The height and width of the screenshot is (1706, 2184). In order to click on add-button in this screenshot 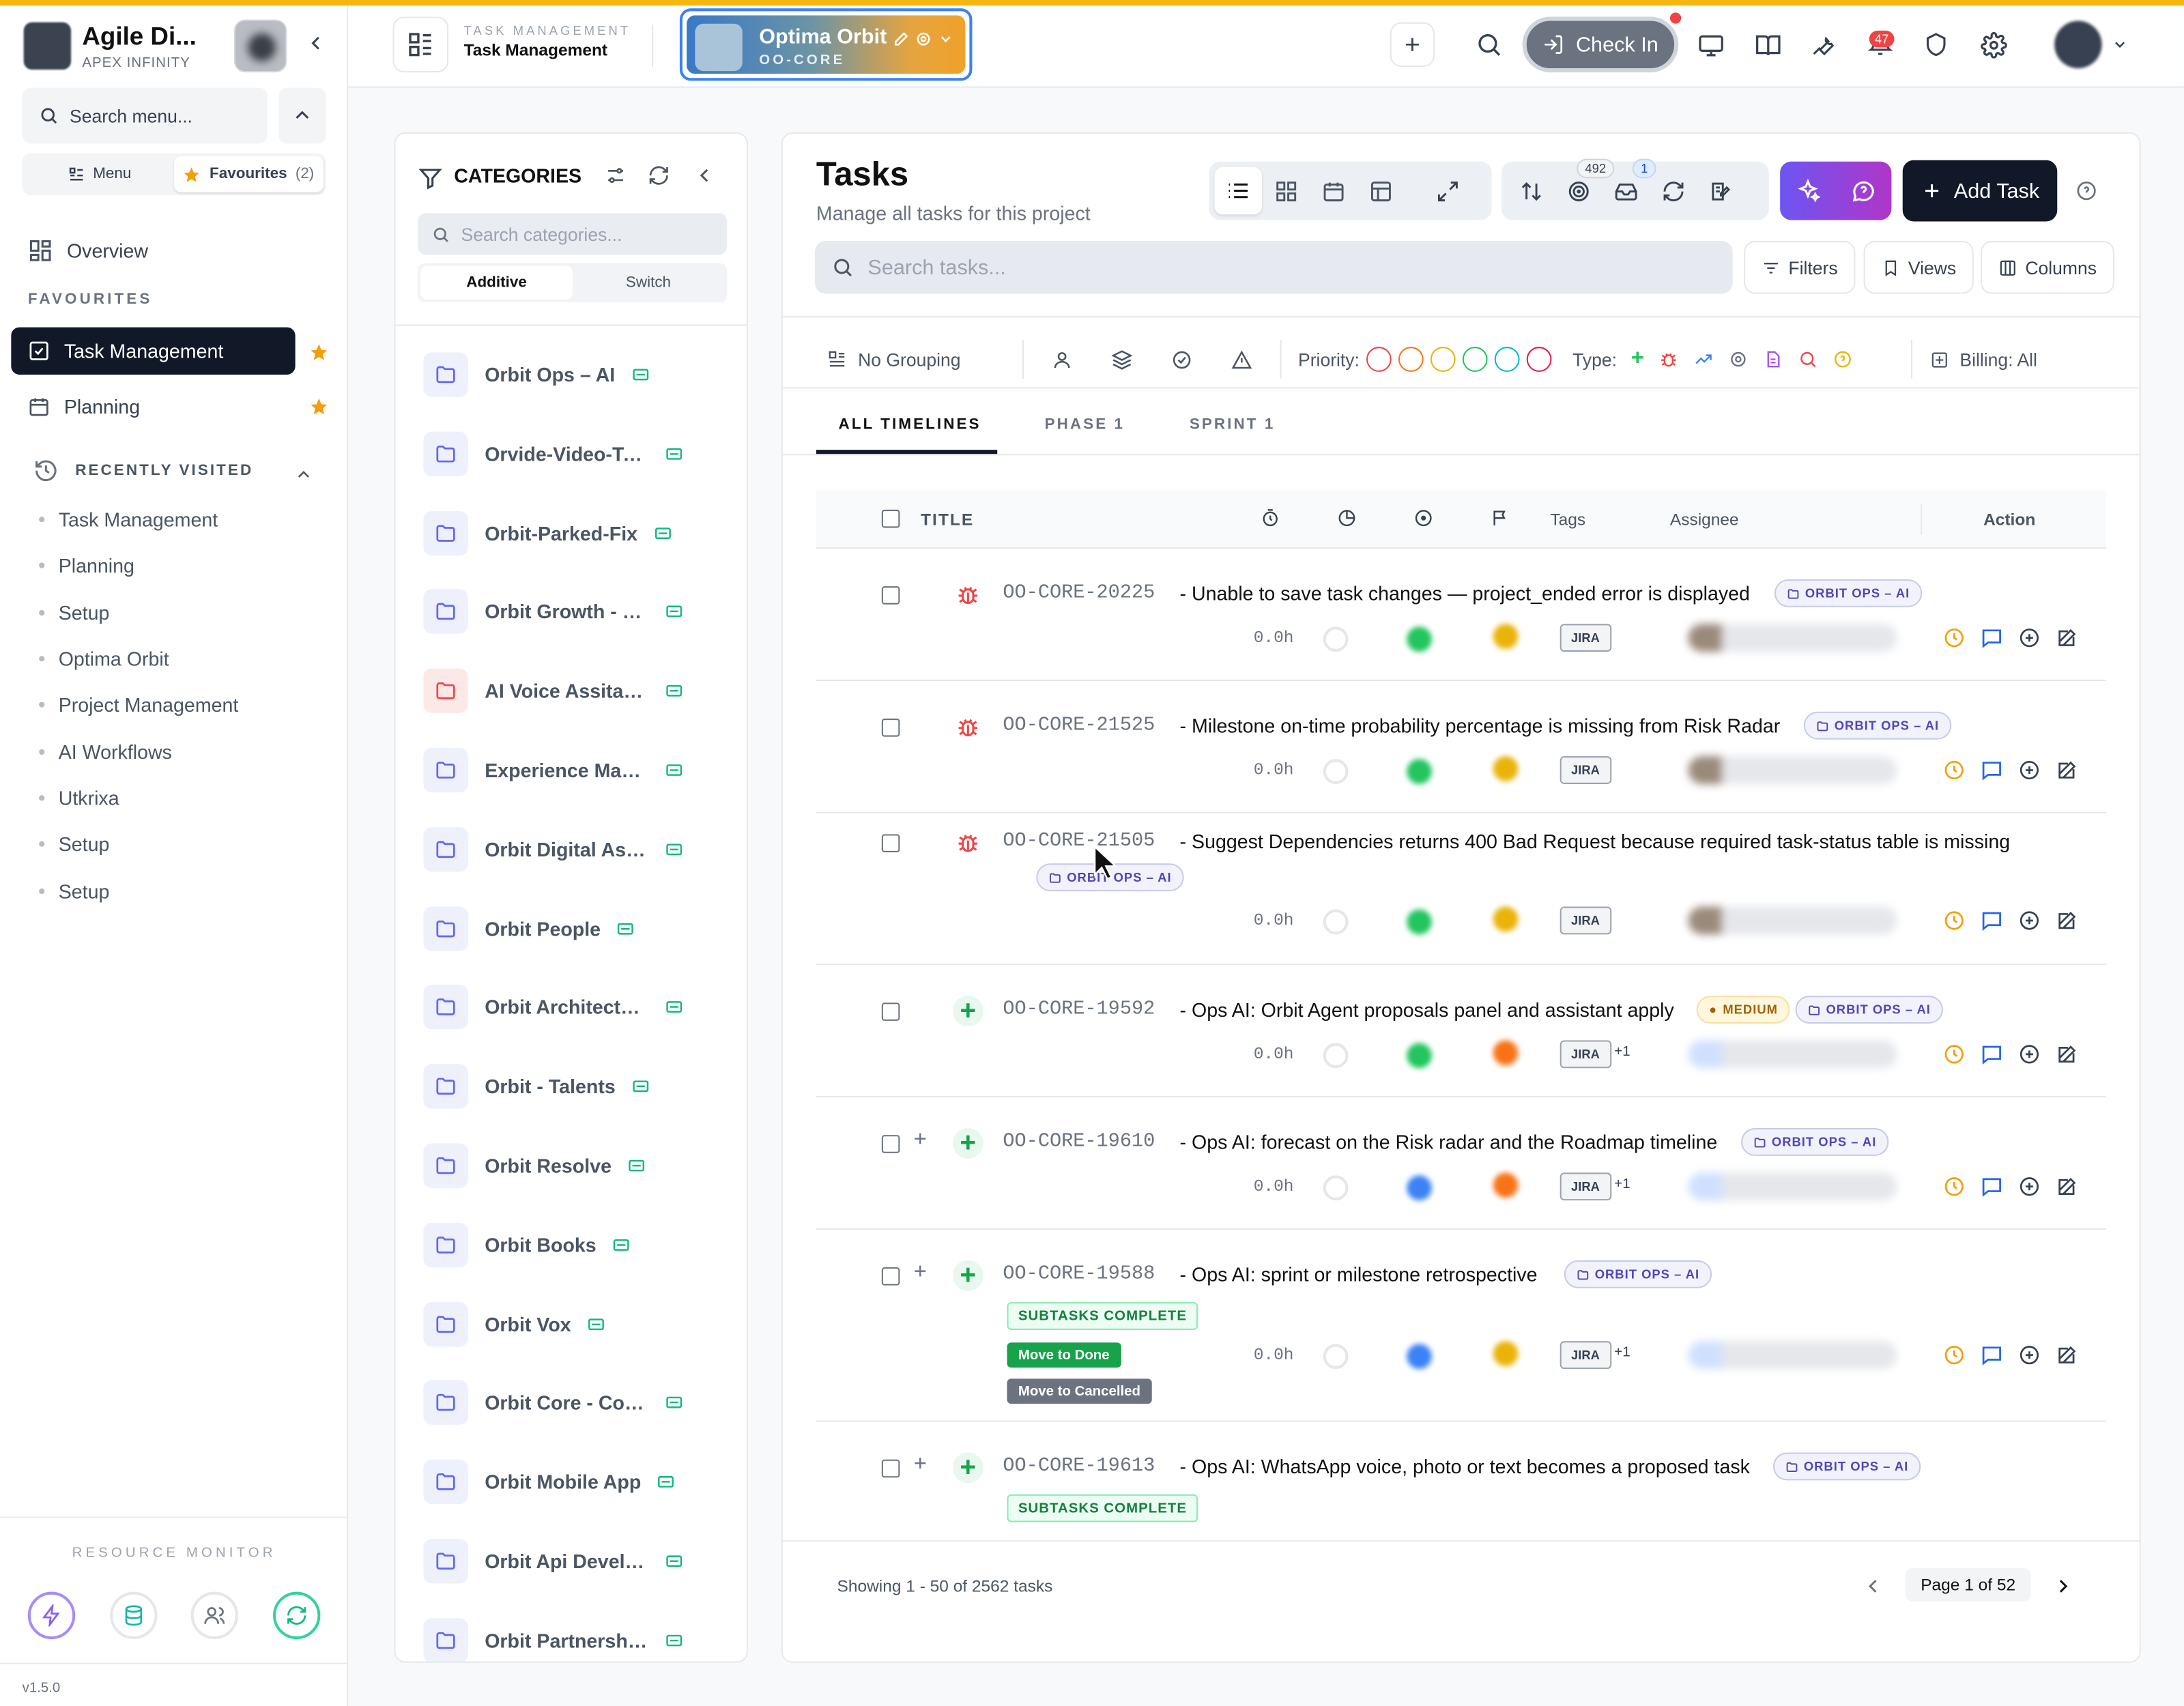, I will do `click(1412, 44)`.